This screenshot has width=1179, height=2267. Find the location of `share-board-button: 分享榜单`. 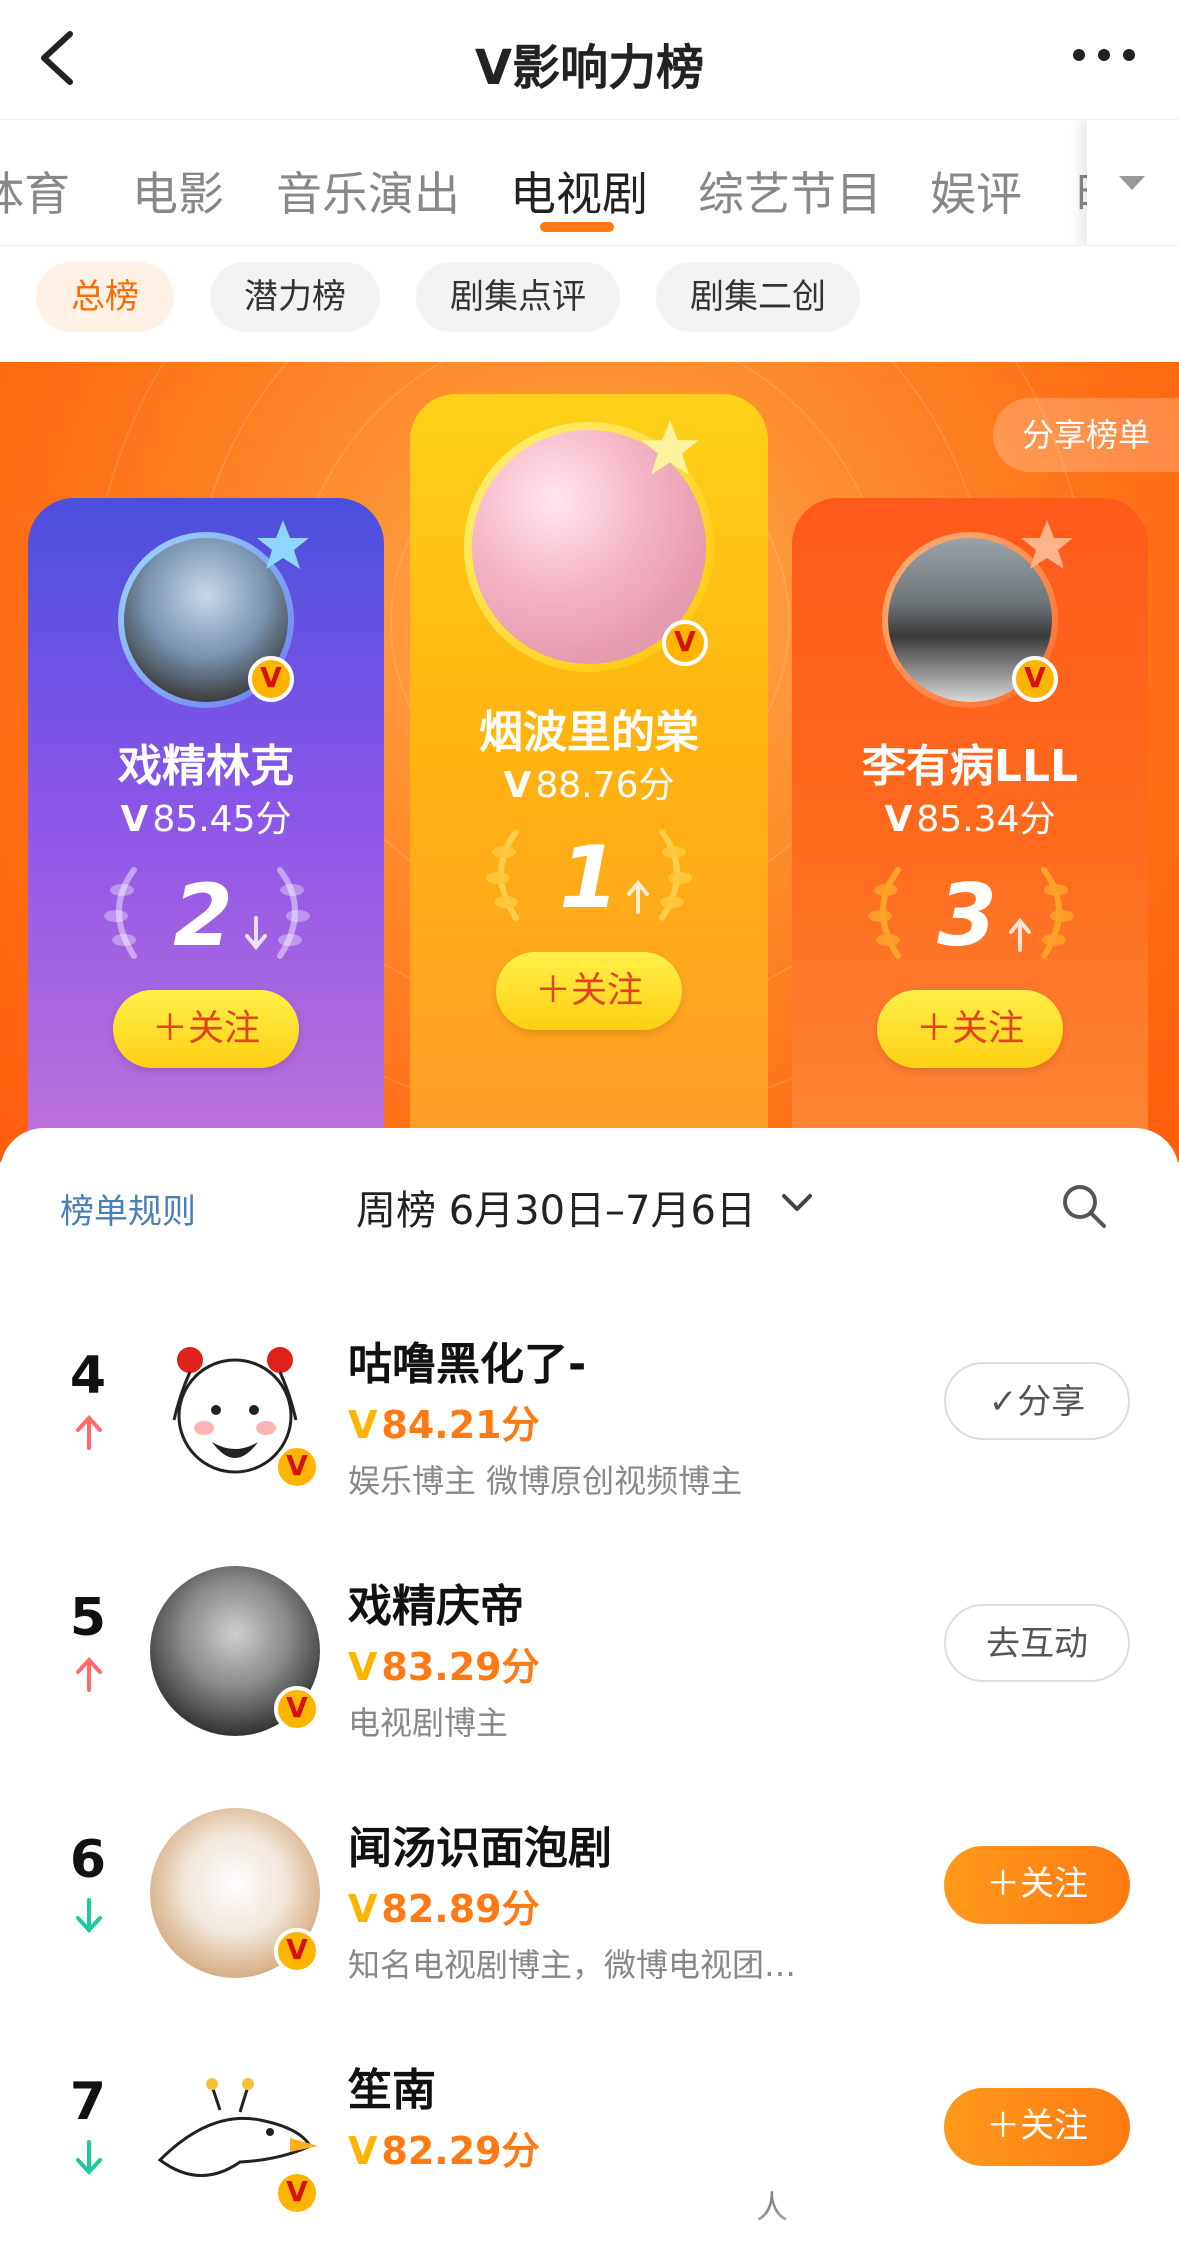

share-board-button: 分享榜单 is located at coordinates (1086, 435).